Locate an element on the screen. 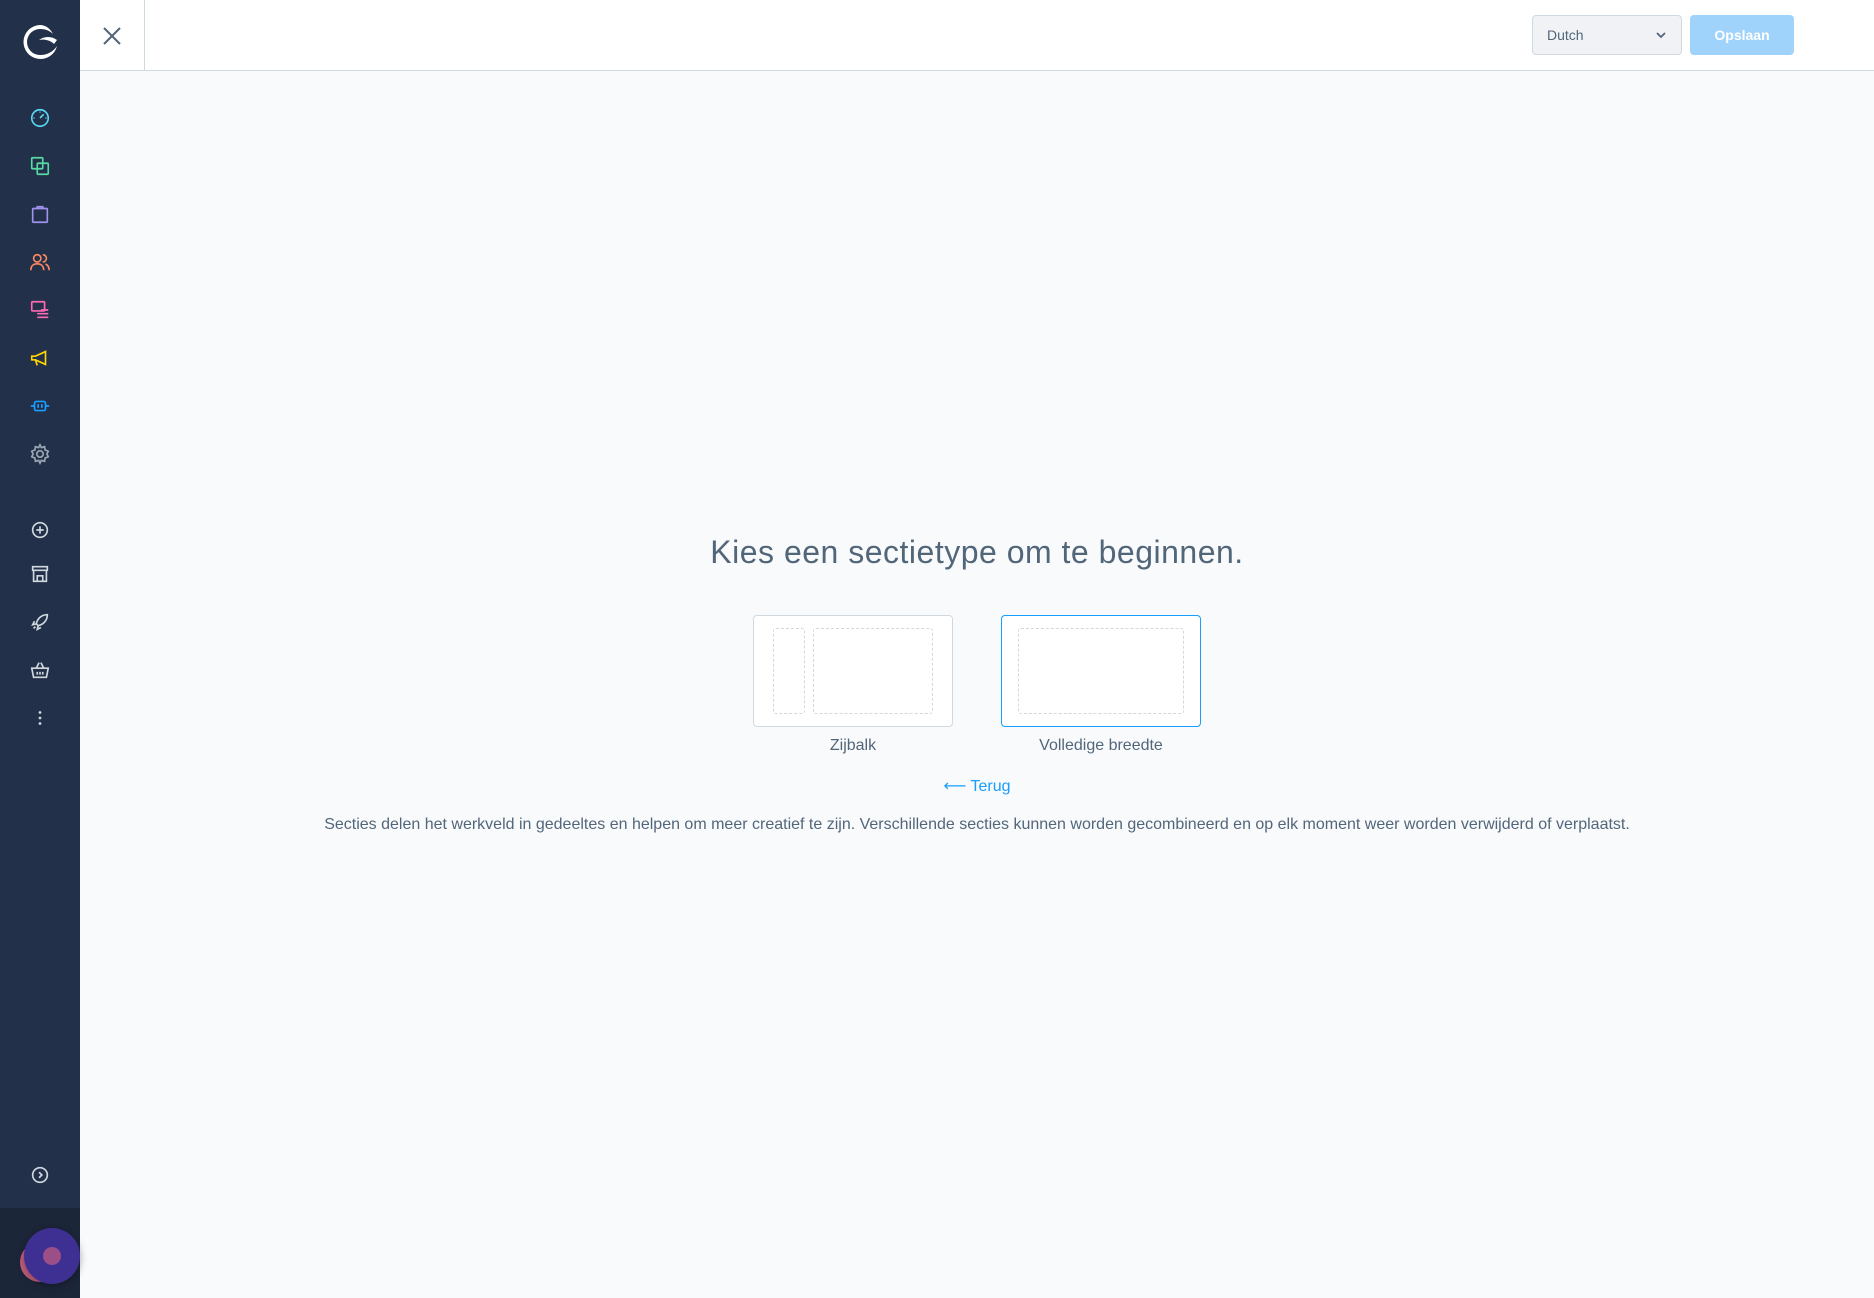 Image resolution: width=1874 pixels, height=1298 pixels. gear-icon is located at coordinates (40, 454).